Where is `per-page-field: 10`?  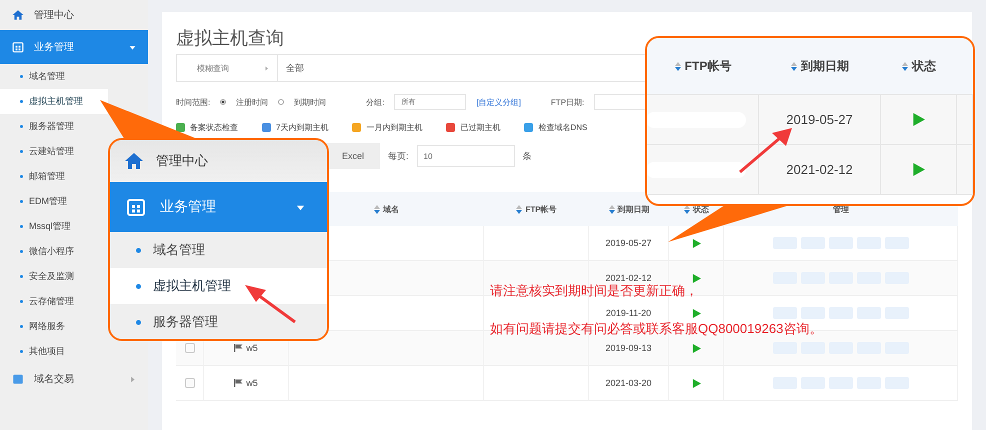 per-page-field: 10 is located at coordinates (465, 156).